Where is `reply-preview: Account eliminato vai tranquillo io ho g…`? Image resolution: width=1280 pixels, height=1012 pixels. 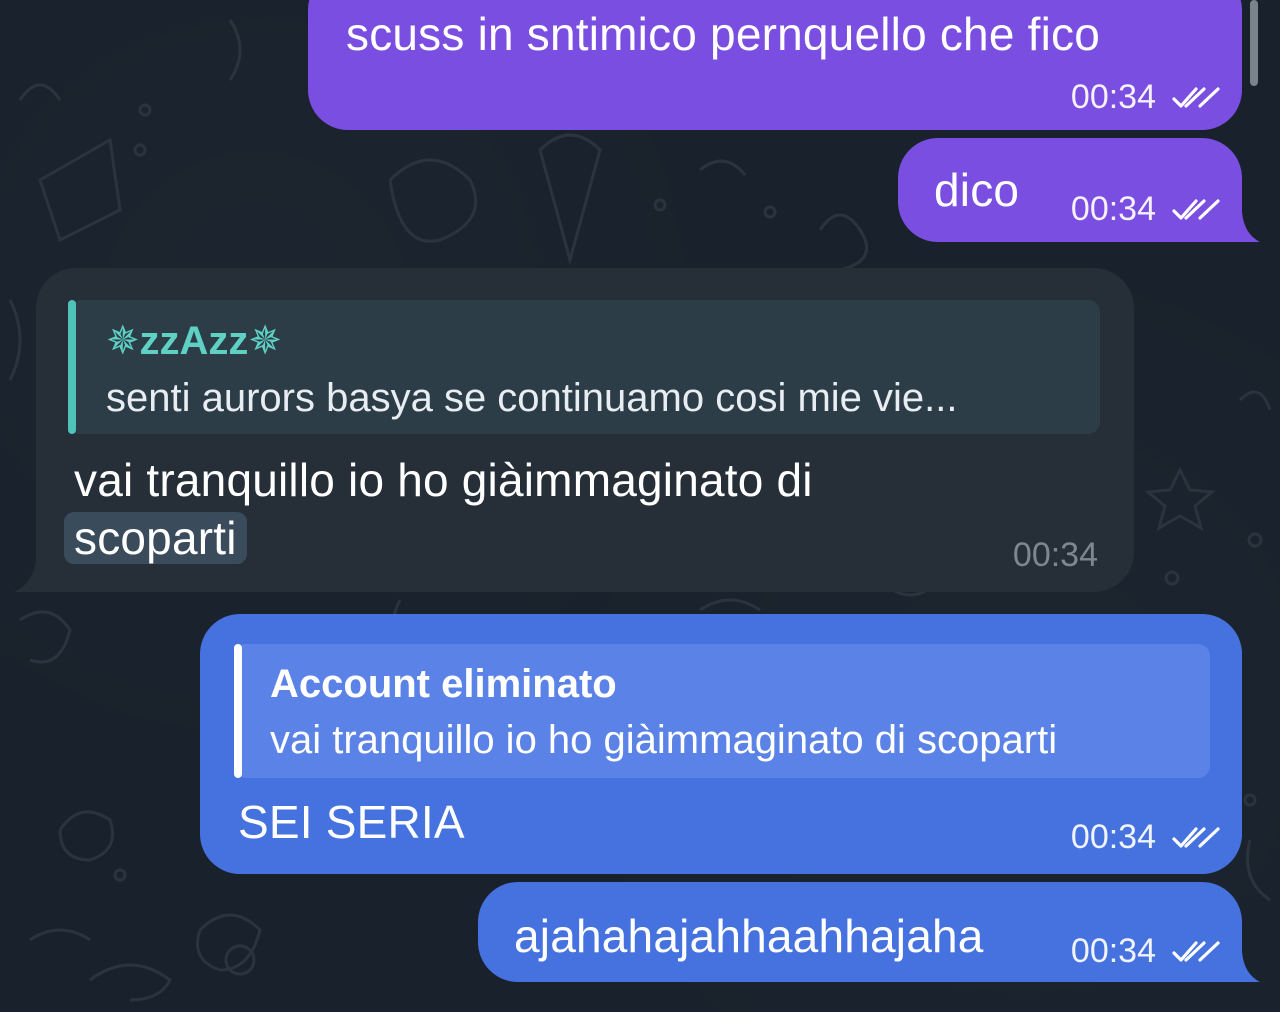
reply-preview: Account eliminato vai tranquillo io ho g… is located at coordinates (722, 711).